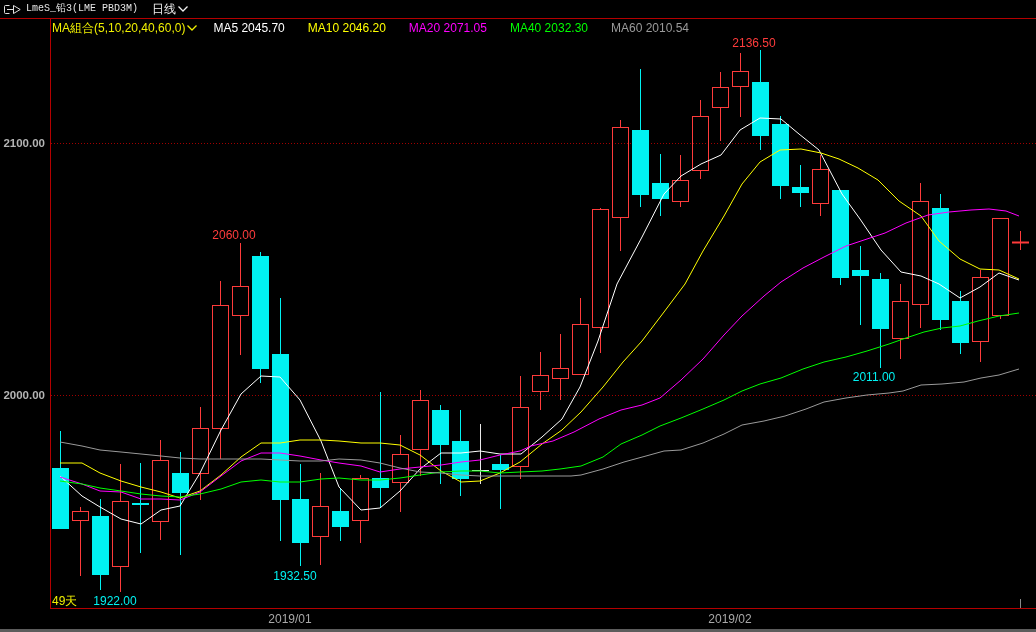 Image resolution: width=1036 pixels, height=632 pixels. What do you see at coordinates (125, 27) in the screenshot?
I see `indicator-dropdown: MA組合(5,10,20,40,60,0)` at bounding box center [125, 27].